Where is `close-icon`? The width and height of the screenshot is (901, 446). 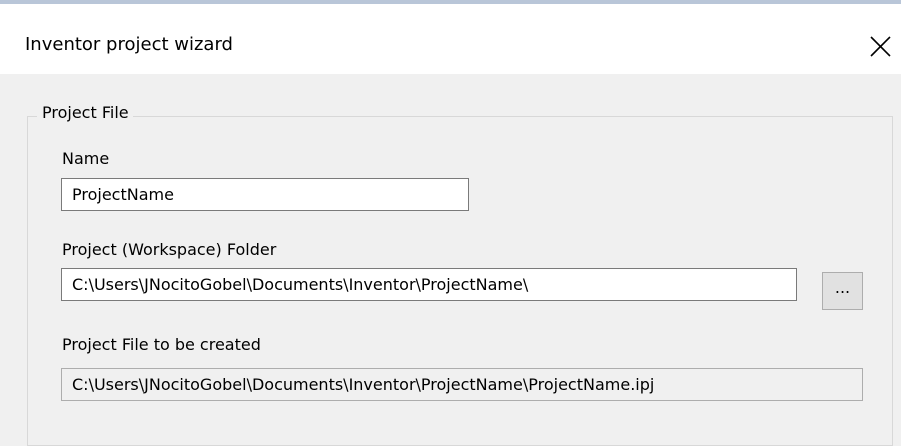 close-icon is located at coordinates (880, 46).